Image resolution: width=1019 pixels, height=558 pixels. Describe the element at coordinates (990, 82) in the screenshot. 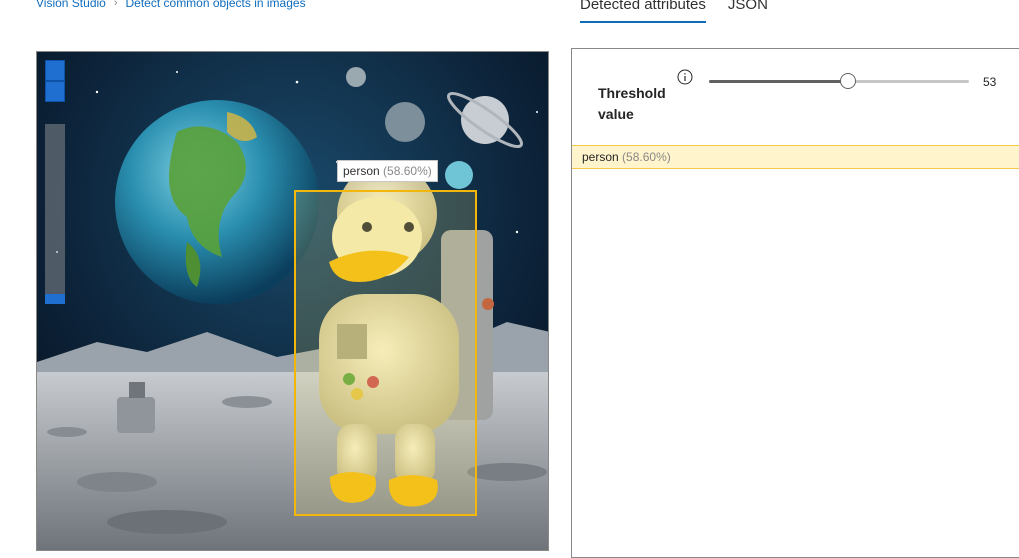

I see `threshold-value: 53` at that location.